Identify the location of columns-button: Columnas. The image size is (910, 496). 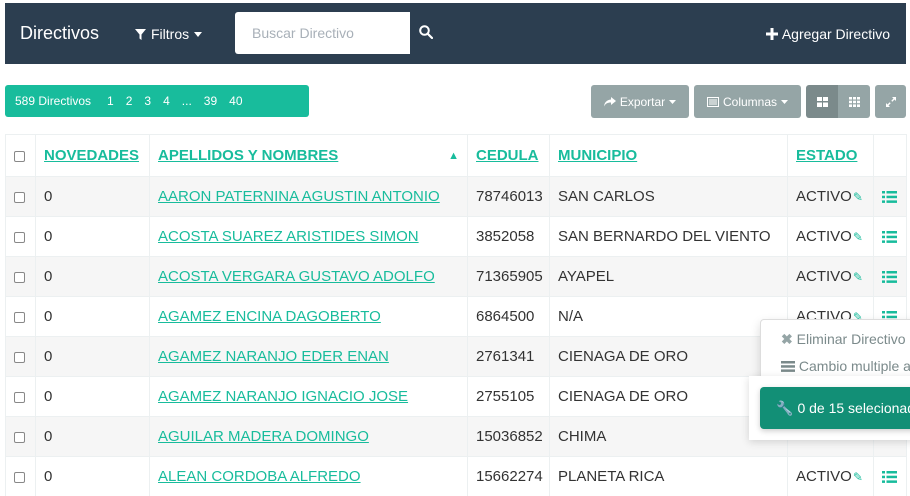
(747, 101).